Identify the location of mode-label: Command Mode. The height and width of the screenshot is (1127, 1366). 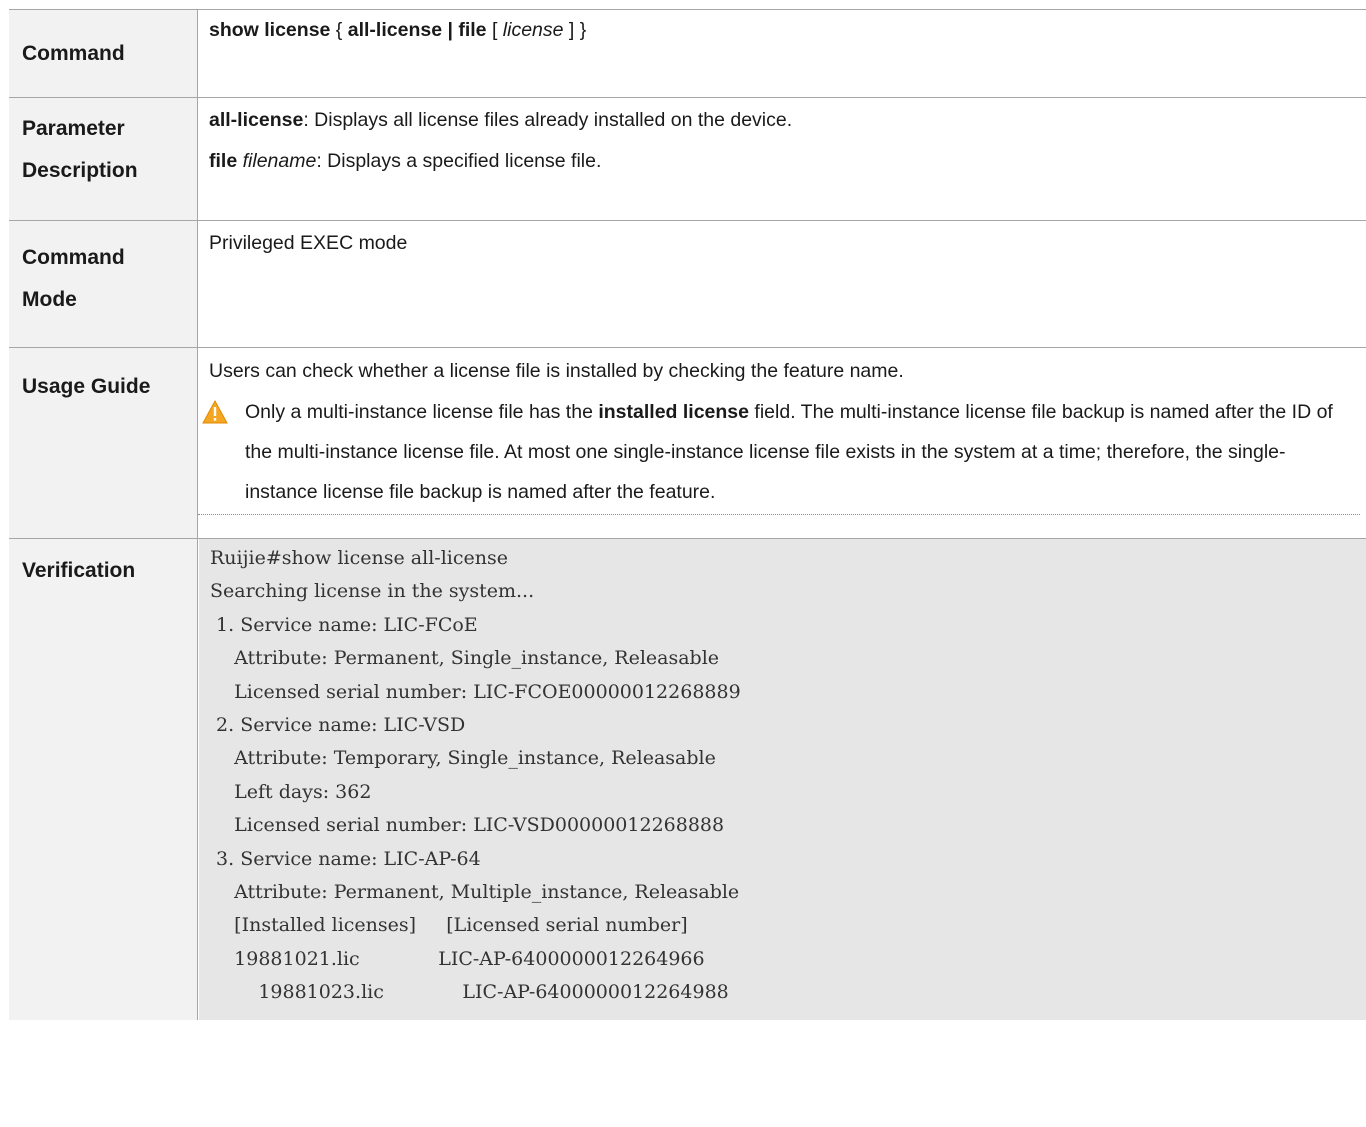
(103, 271).